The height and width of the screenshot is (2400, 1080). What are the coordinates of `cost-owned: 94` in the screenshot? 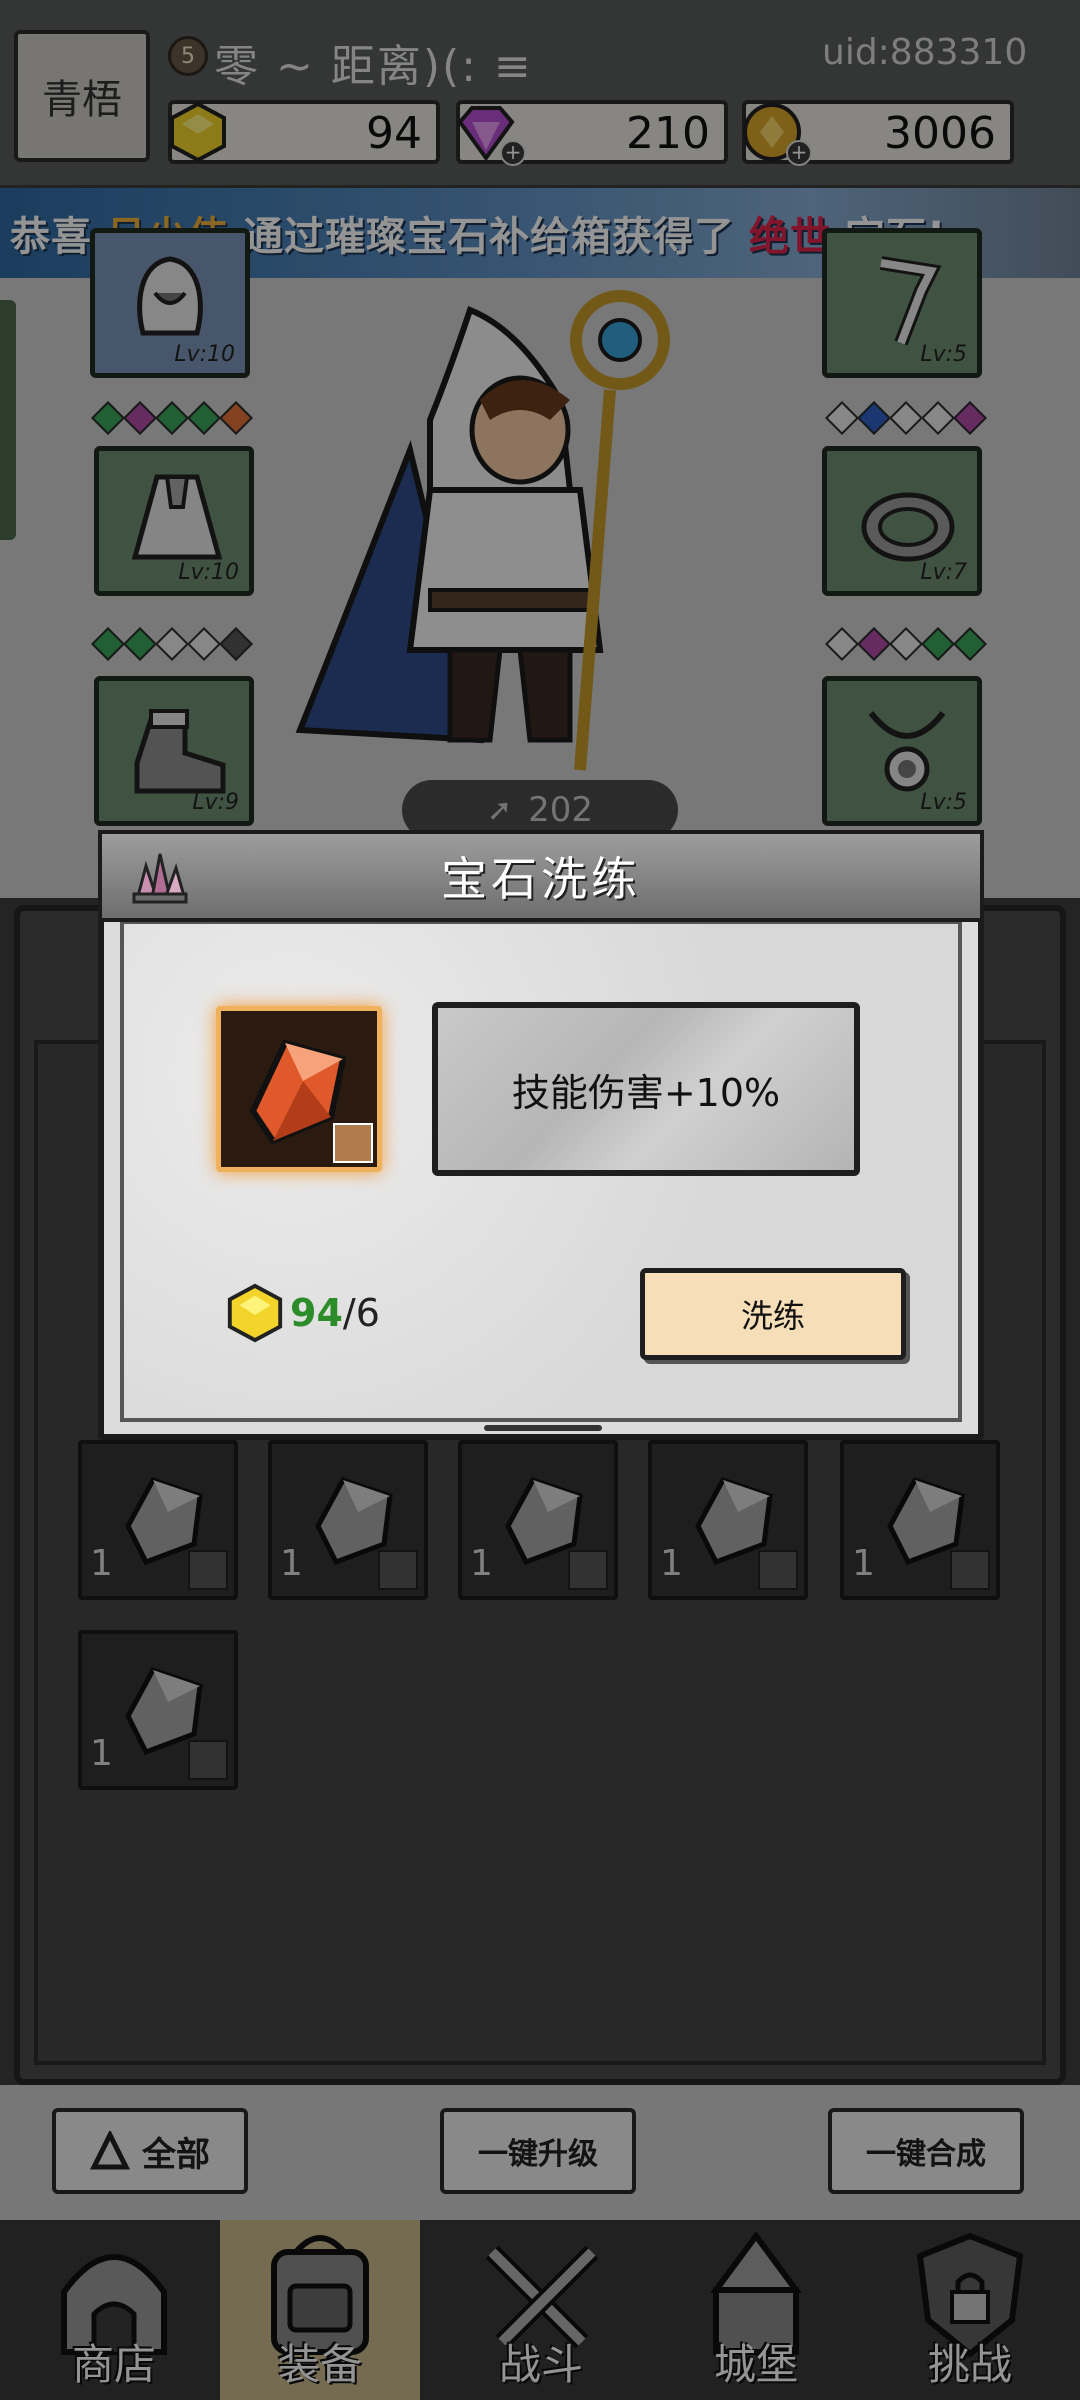 It's located at (316, 1313).